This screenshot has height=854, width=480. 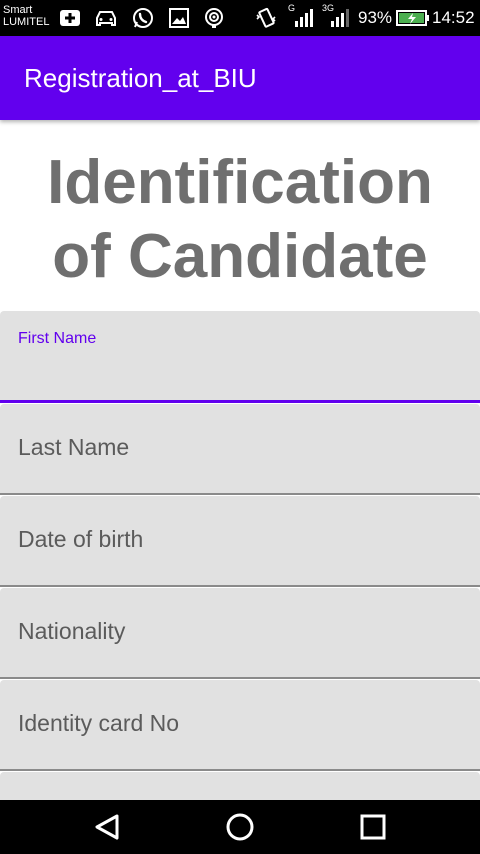 I want to click on nationality-label: Nationality, so click(x=72, y=631).